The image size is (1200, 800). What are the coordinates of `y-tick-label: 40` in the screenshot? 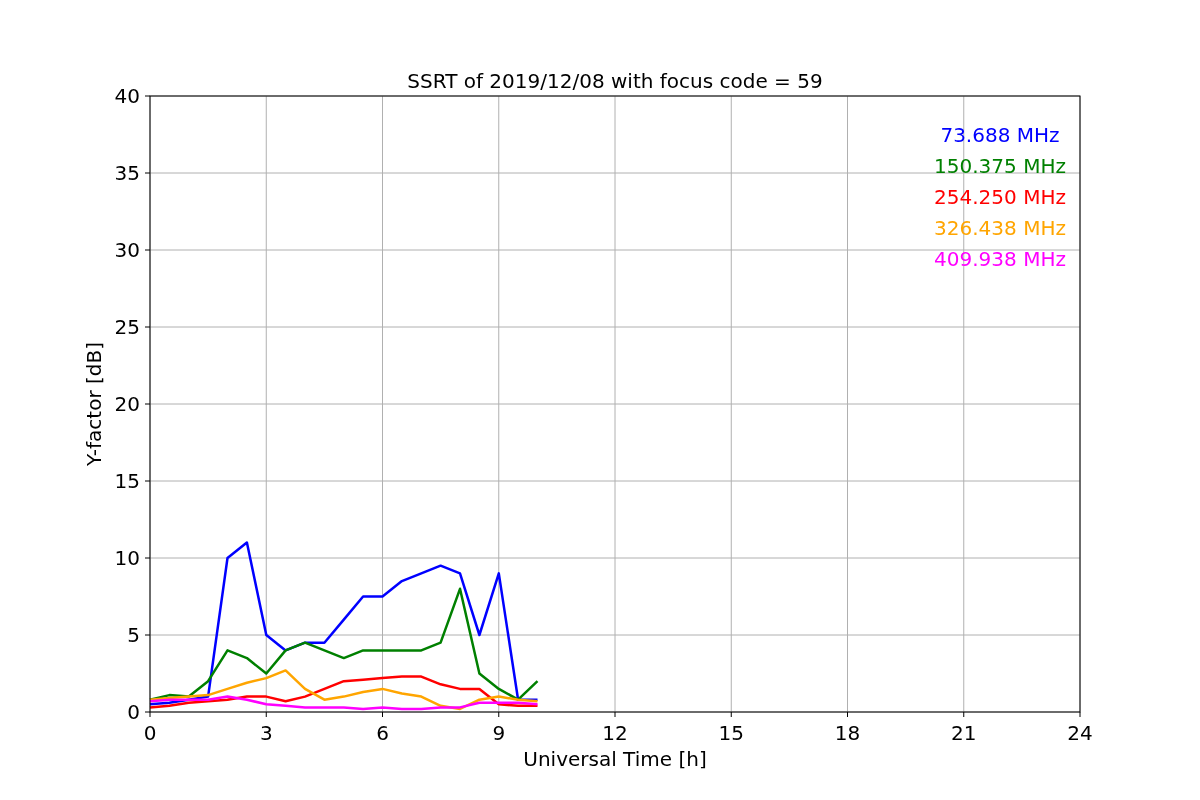 It's located at (127, 96).